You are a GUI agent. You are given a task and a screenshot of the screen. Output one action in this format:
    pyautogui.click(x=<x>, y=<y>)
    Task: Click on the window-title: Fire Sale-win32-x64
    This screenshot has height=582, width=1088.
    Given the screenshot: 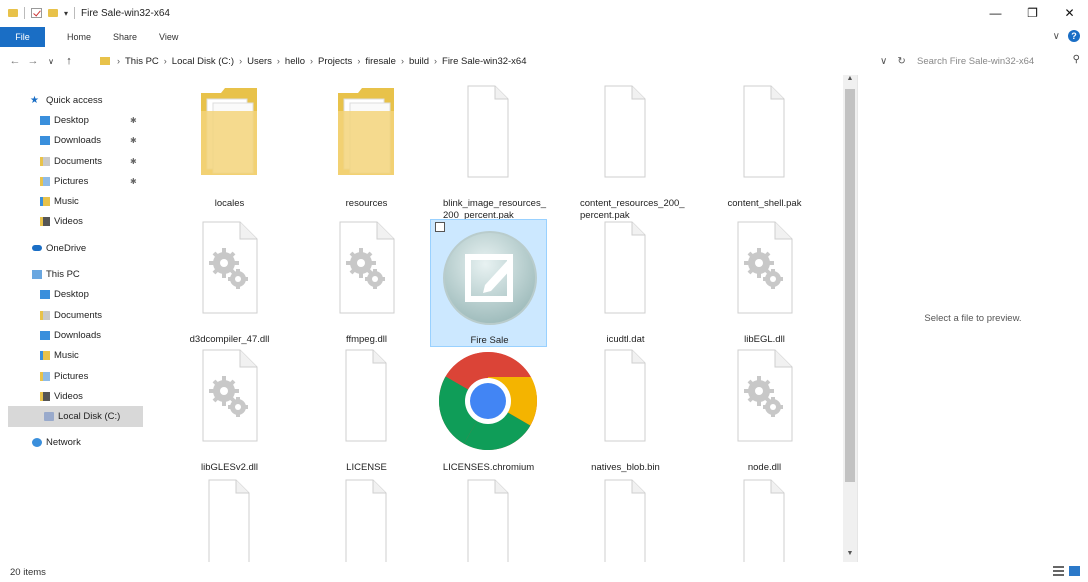 What is the action you would take?
    pyautogui.click(x=125, y=13)
    